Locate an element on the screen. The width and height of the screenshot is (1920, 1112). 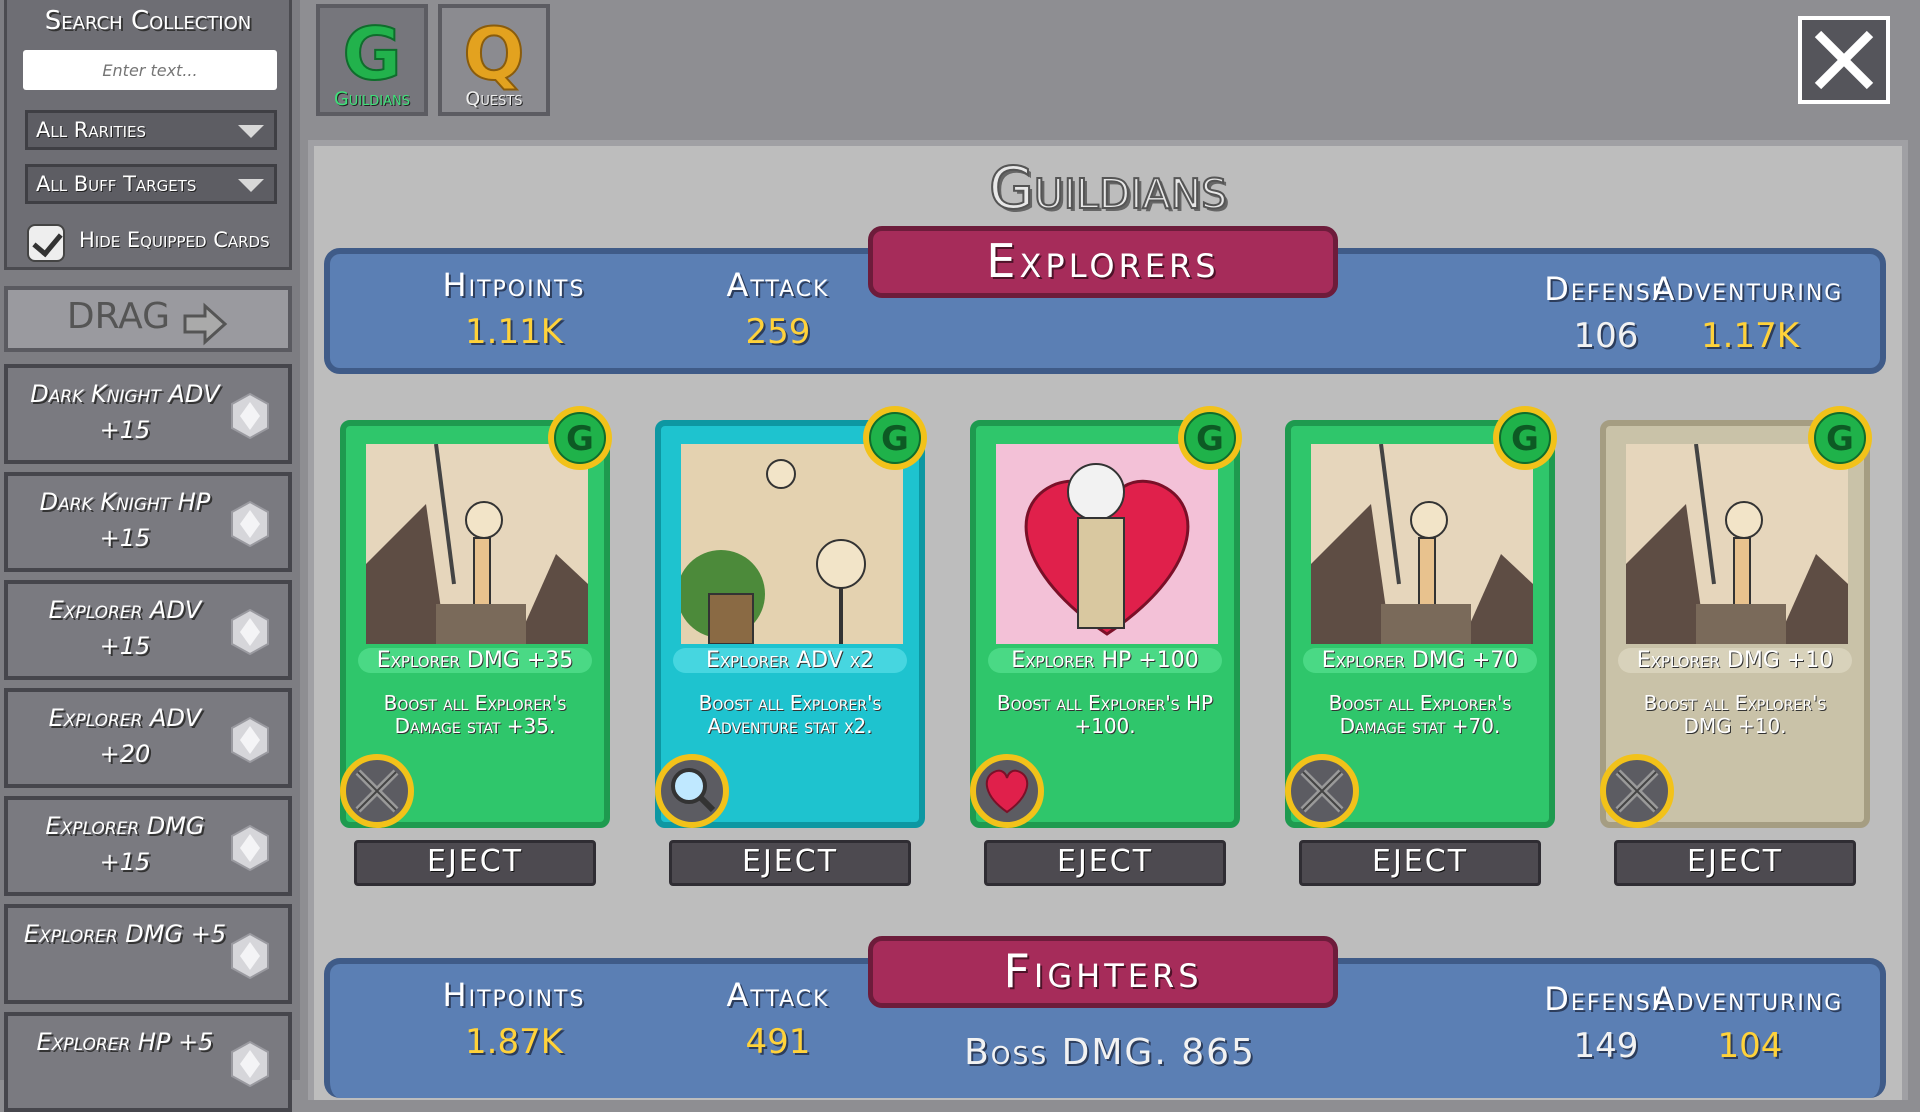
card-title: Explorer ADV x2 is located at coordinates (790, 660).